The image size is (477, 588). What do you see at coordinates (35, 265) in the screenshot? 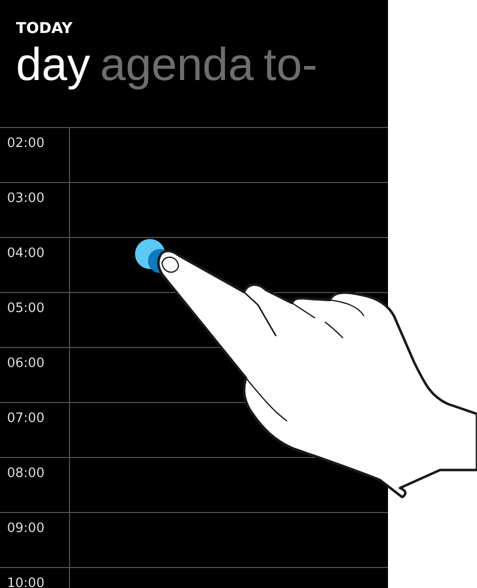
I see `hour-label: 04:00` at bounding box center [35, 265].